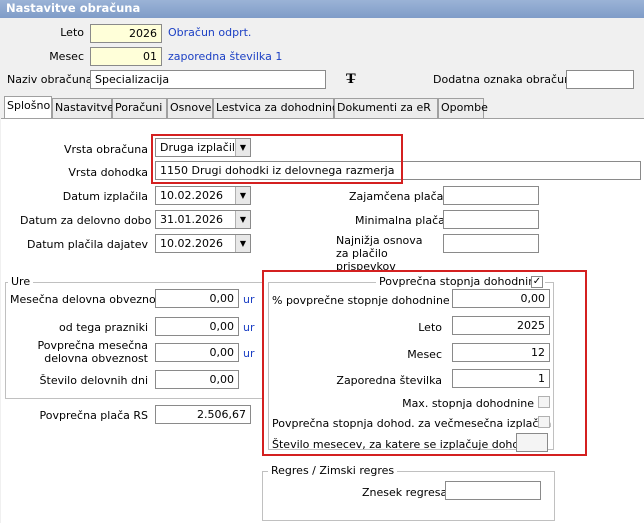  Describe the element at coordinates (139, 108) in the screenshot. I see `tab-poracuni: Poračuni` at that location.